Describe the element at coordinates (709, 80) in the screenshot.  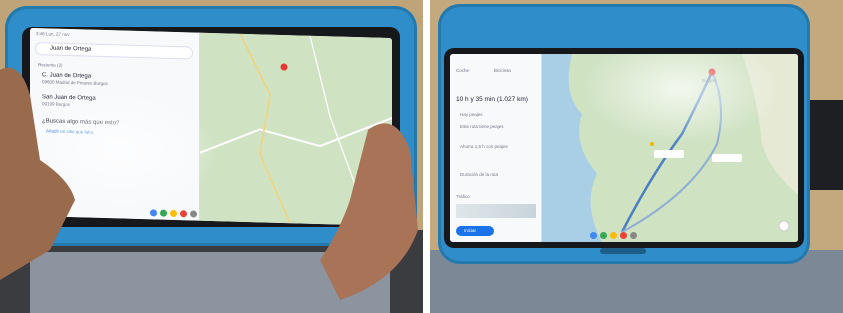
I see `map-city-label: Burgos` at that location.